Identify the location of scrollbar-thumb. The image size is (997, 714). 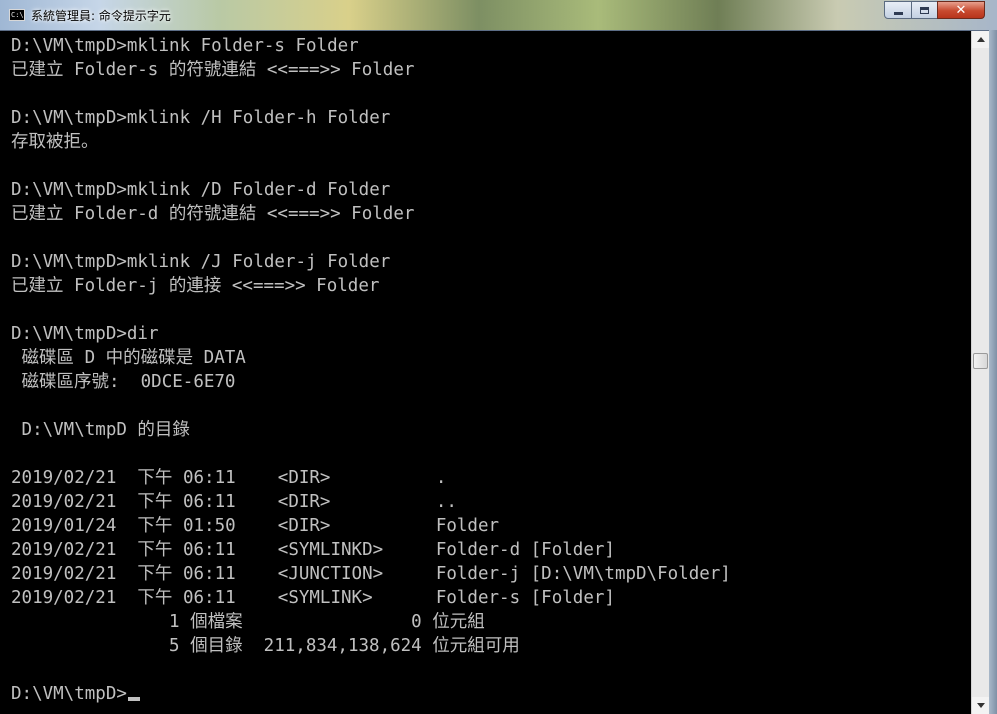
(980, 361).